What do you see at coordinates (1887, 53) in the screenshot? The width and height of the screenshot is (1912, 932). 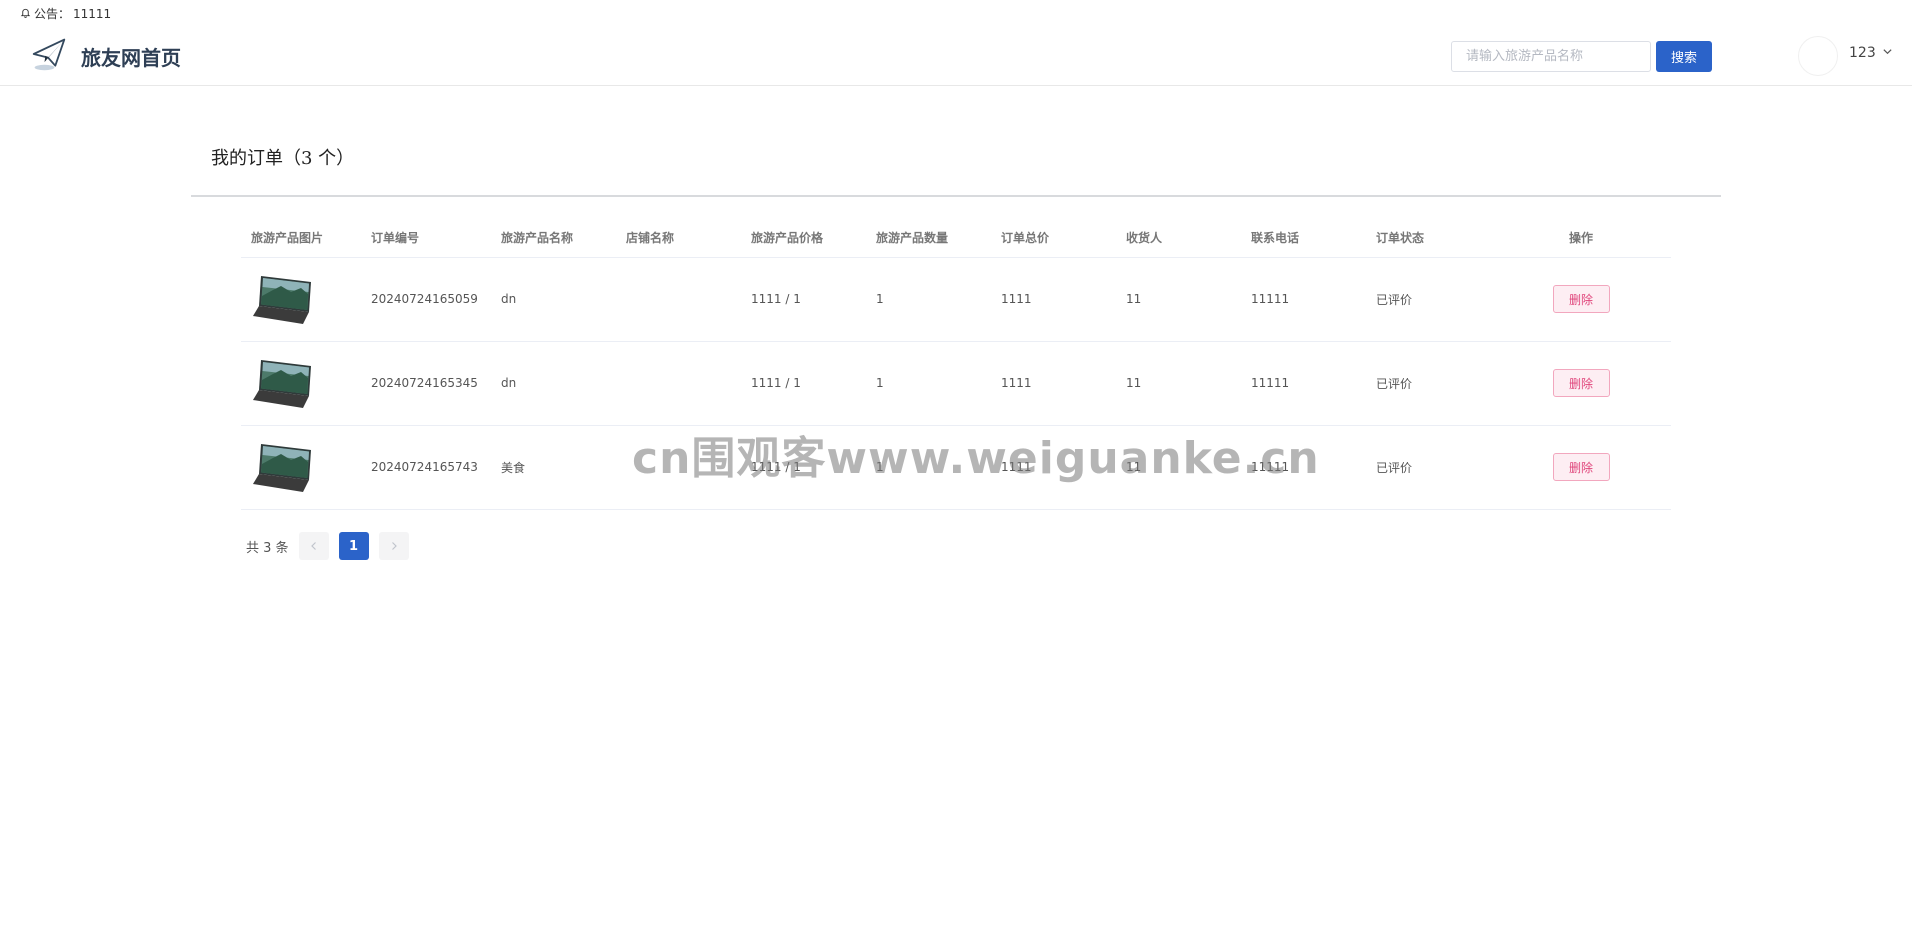 I see `chevron-down-icon` at bounding box center [1887, 53].